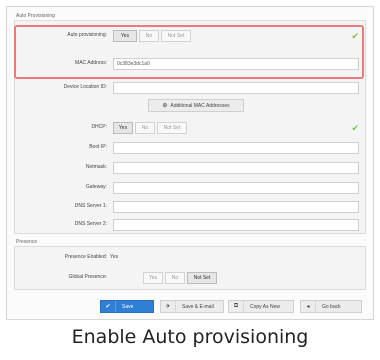 The height and width of the screenshot is (360, 380). What do you see at coordinates (85, 87) in the screenshot?
I see `device-location-label: Device Location ID:` at bounding box center [85, 87].